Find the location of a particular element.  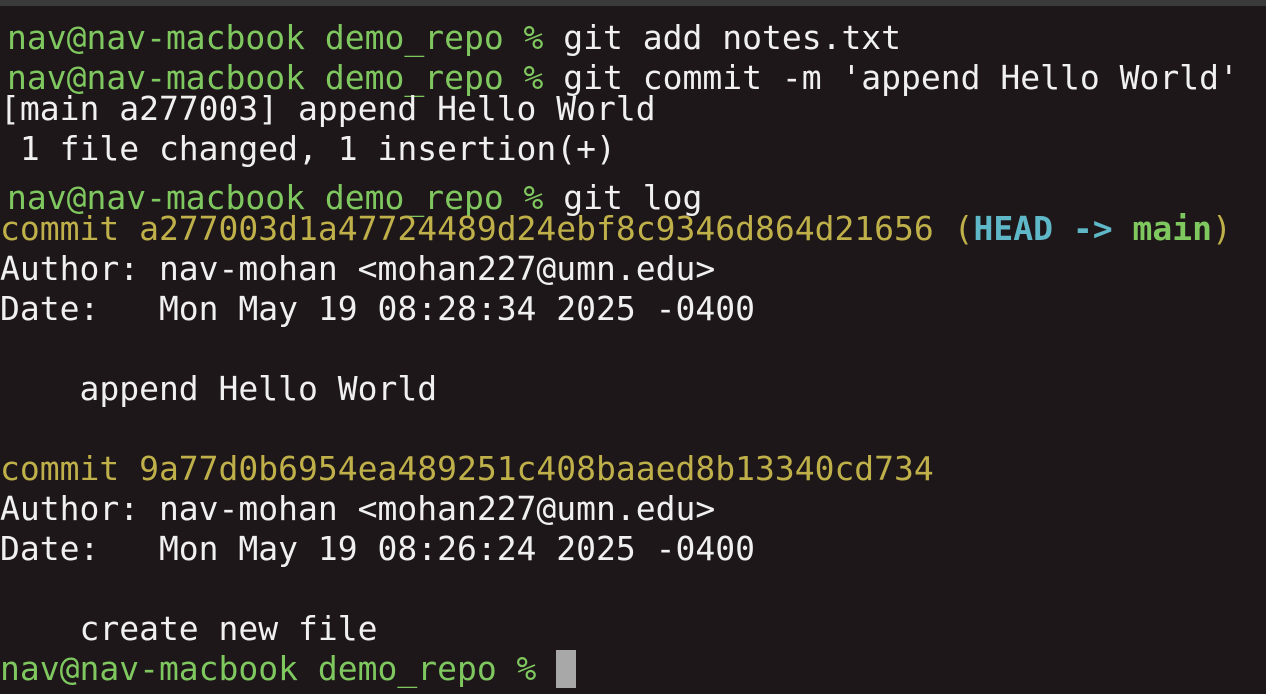

terminal-line: nav@nav-macbook demo_repo % is located at coordinates (633, 669).